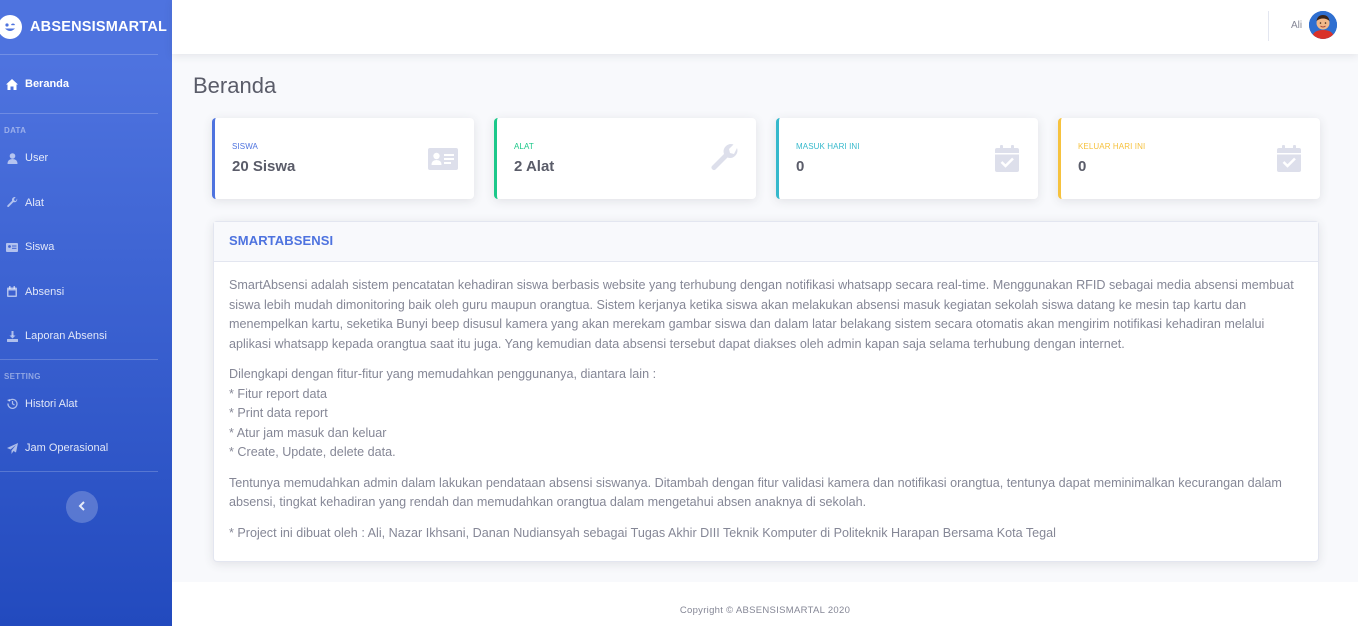  I want to click on feature-item: * Atur jam masuk dan keluar, so click(308, 432).